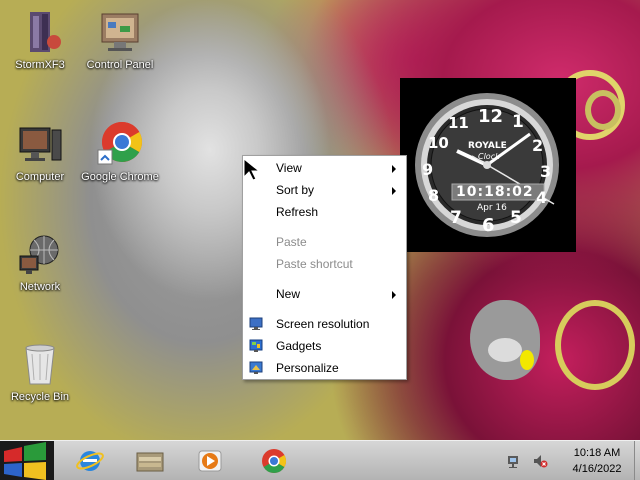  Describe the element at coordinates (597, 469) in the screenshot. I see `taskbar-date: 4/16/2022` at that location.